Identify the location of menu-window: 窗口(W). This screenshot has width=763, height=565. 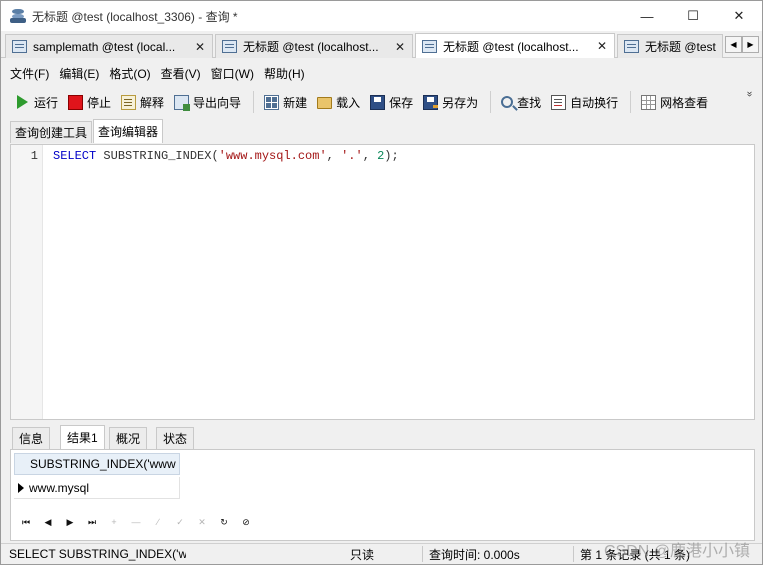
(232, 73).